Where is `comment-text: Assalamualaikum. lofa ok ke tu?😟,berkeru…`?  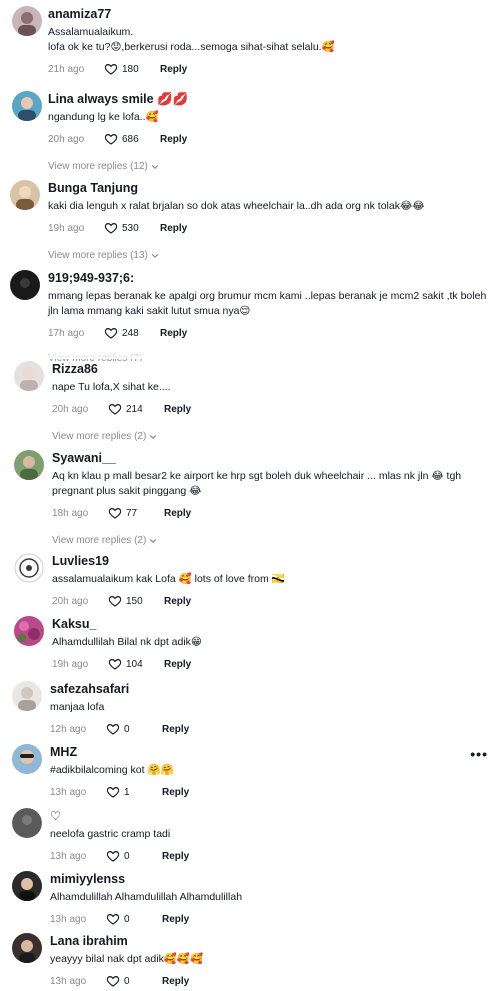
comment-text: Assalamualaikum. lofa ok ke tu?😟,berkeru… is located at coordinates (191, 39).